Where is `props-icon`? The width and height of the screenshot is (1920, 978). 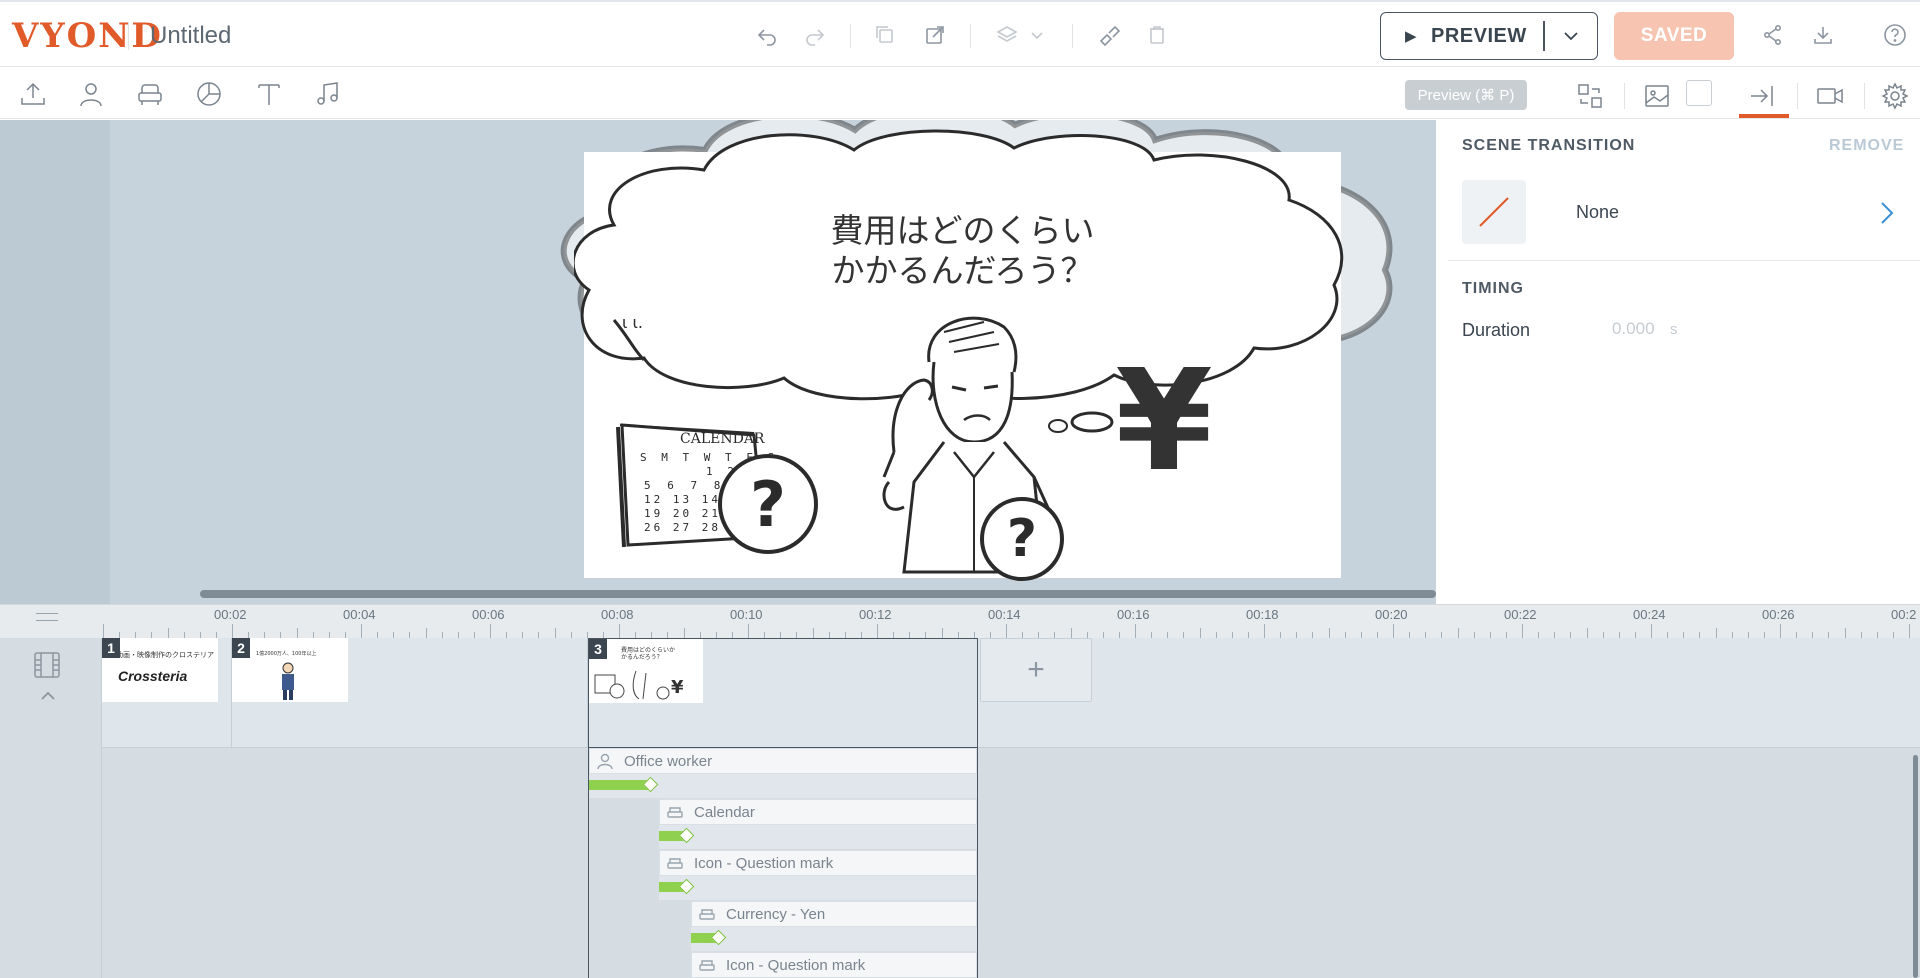
props-icon is located at coordinates (150, 94).